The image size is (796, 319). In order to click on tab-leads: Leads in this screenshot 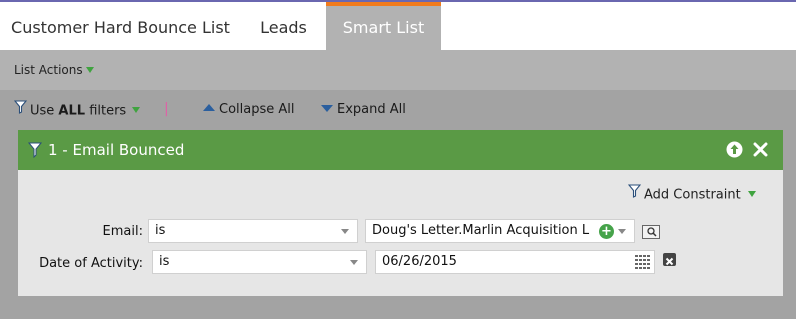, I will do `click(283, 26)`.